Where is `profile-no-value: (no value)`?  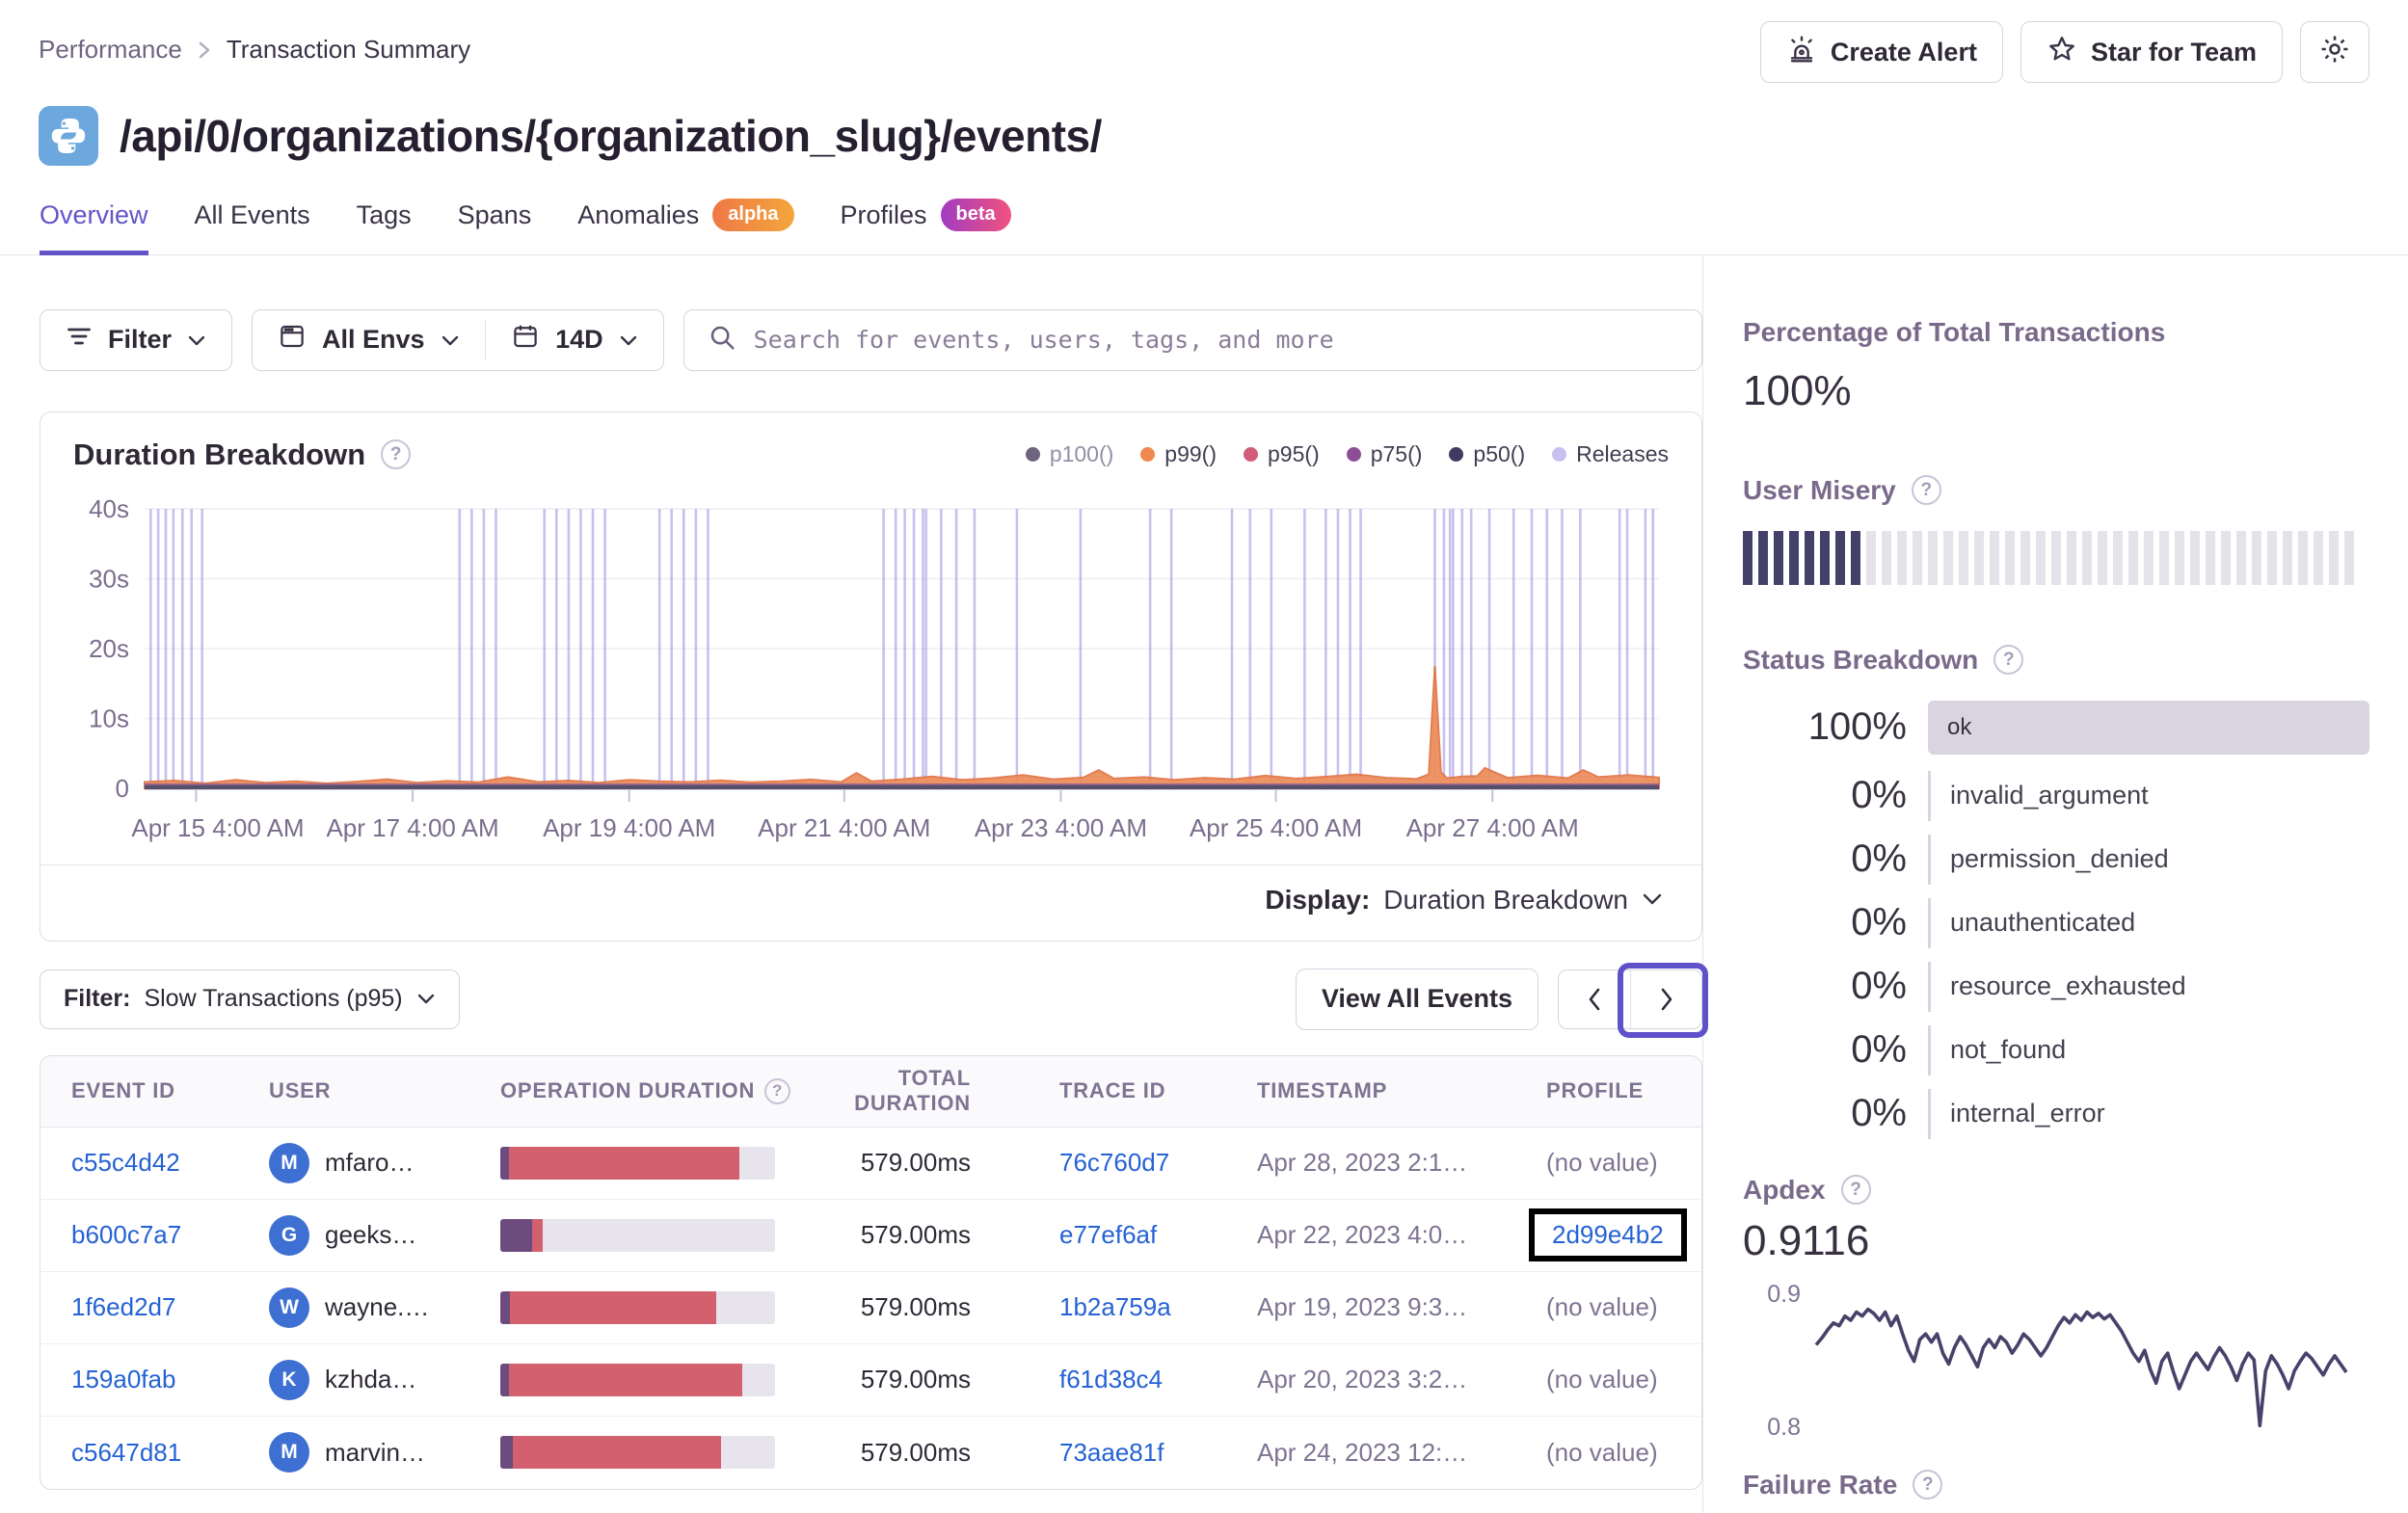
profile-no-value: (no value) is located at coordinates (1602, 1162).